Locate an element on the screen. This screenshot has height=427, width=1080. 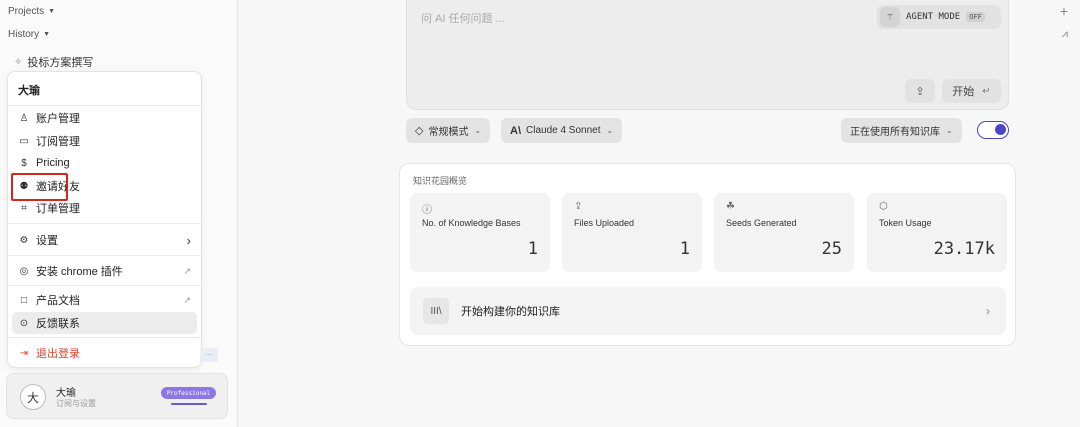
menu-item-feedback: ⊙ 反馈联系 is located at coordinates (104, 323).